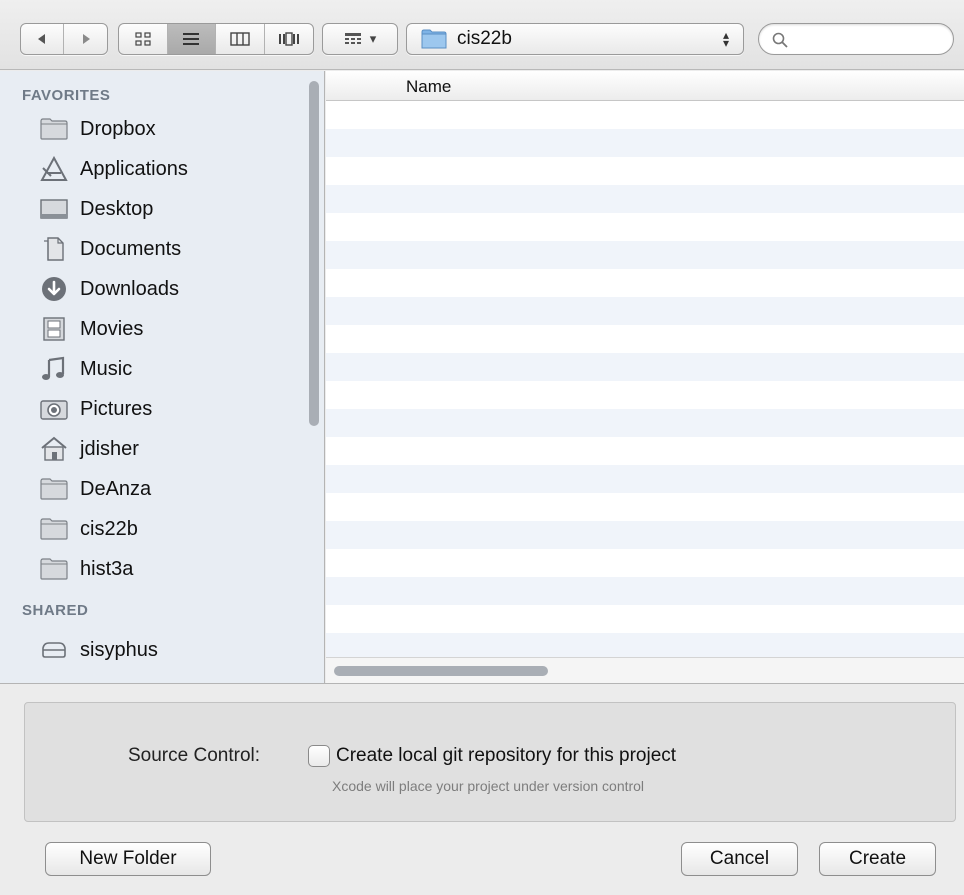 This screenshot has width=964, height=895. Describe the element at coordinates (54, 449) in the screenshot. I see `home-icon` at that location.